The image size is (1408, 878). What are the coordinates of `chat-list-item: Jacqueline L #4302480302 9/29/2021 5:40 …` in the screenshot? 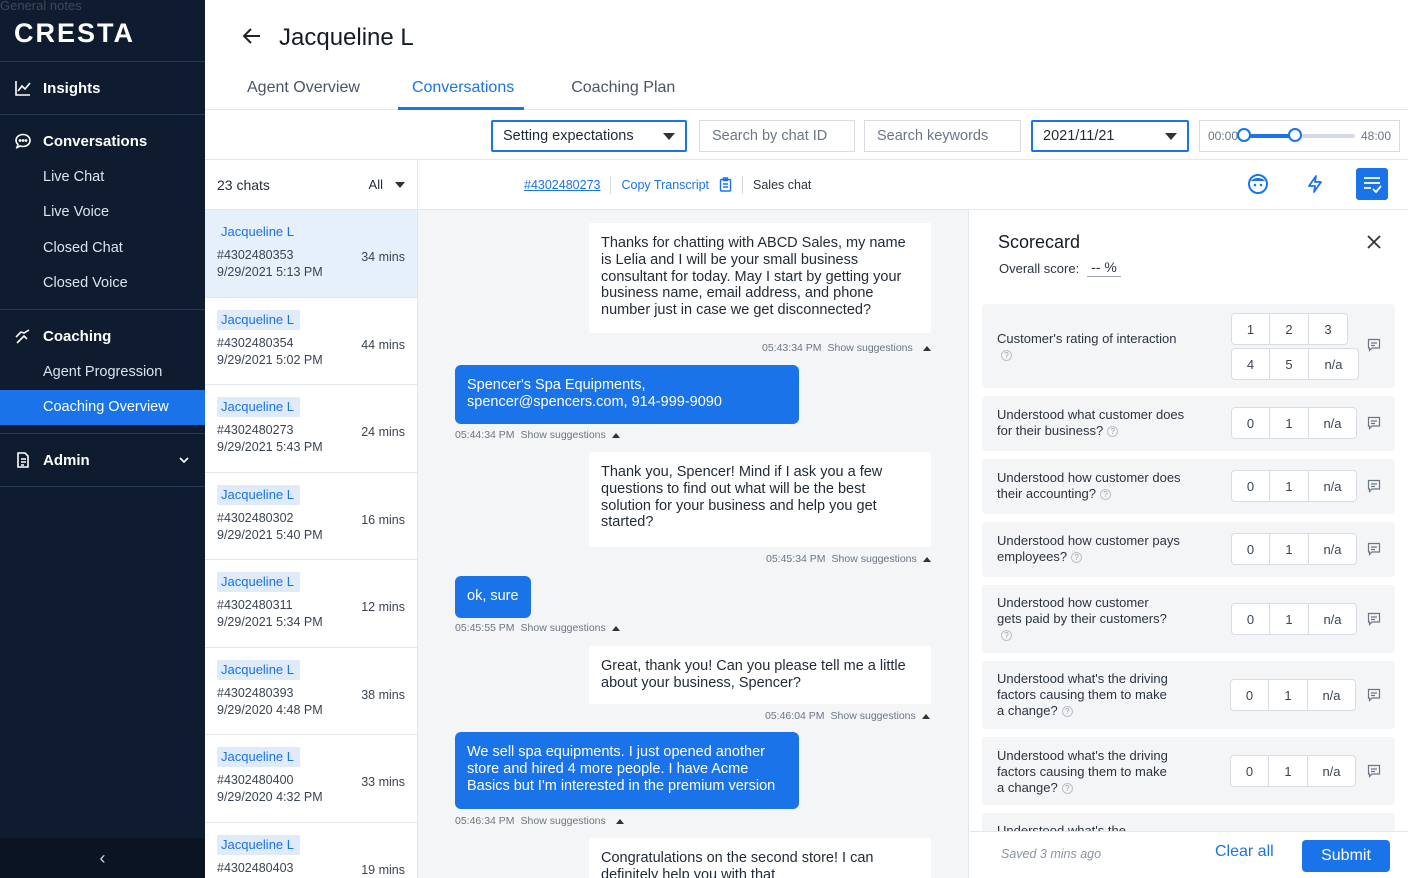 It's located at (311, 516).